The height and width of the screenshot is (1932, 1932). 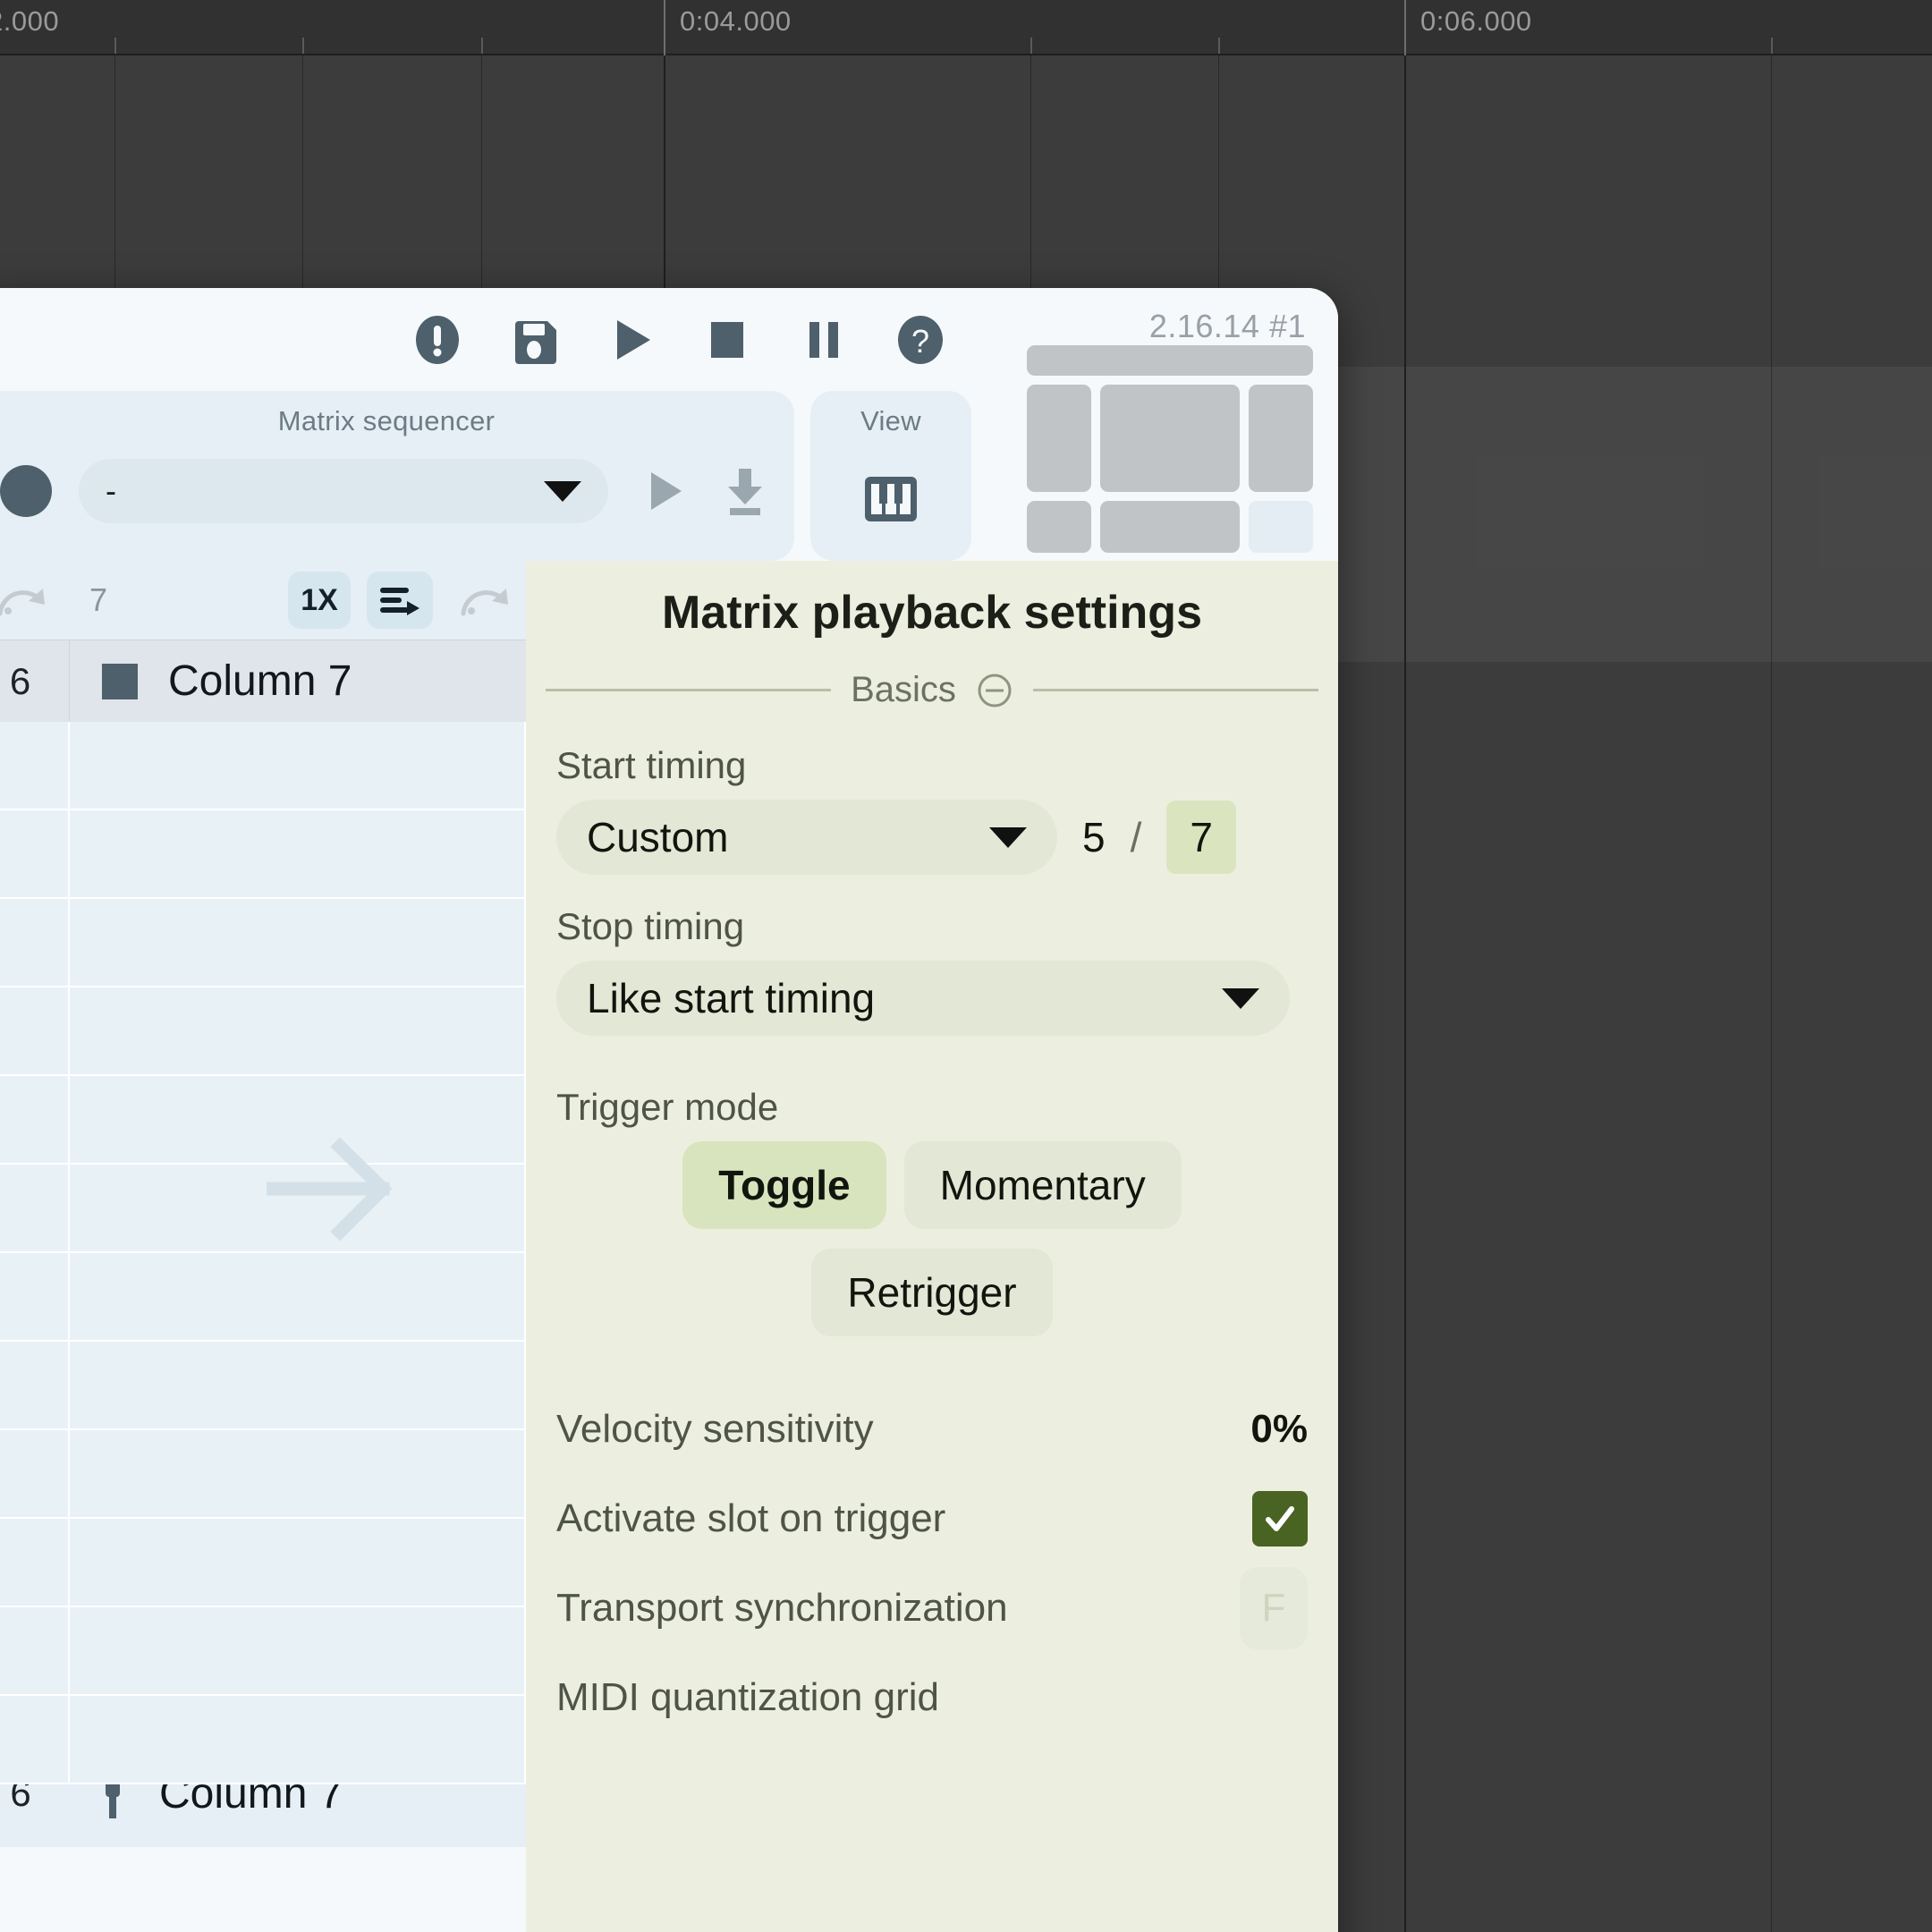 What do you see at coordinates (1094, 837) in the screenshot?
I see `start-timing-numerator: 5` at bounding box center [1094, 837].